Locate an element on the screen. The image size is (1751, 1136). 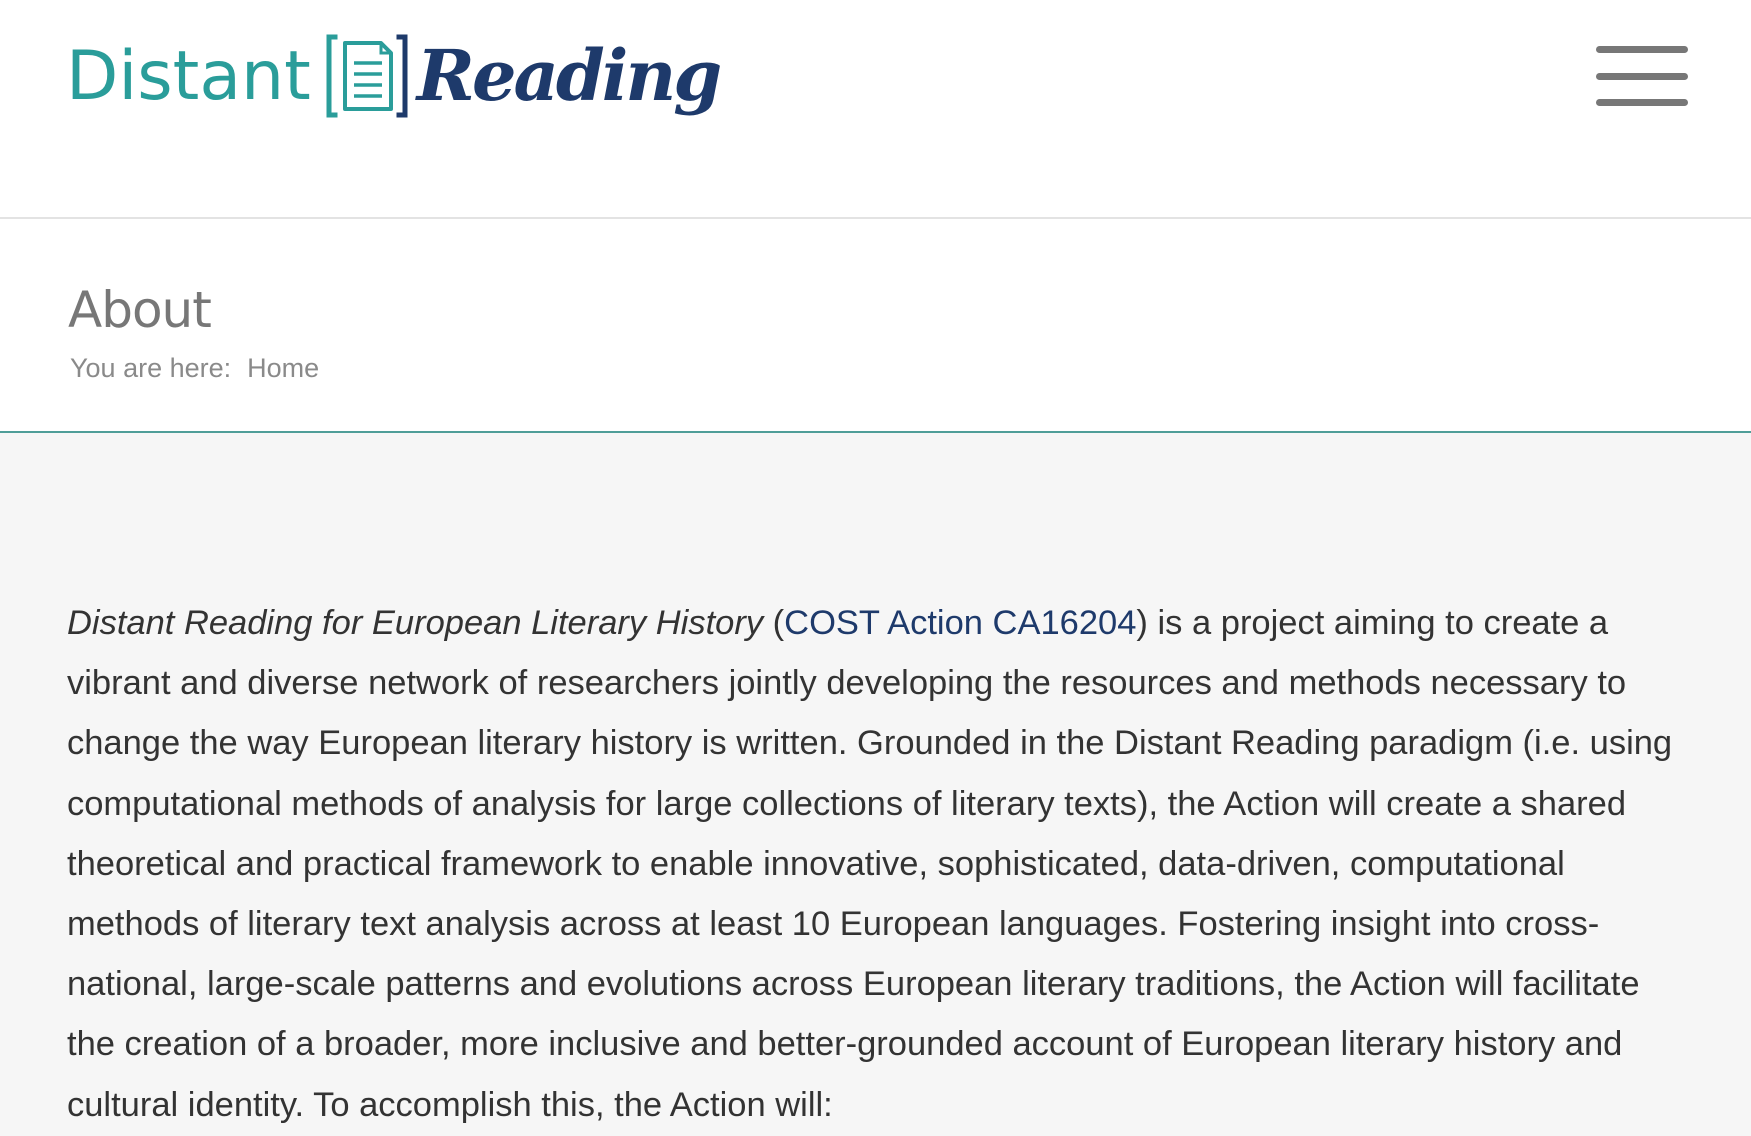
document-bracket-icon is located at coordinates (367, 76).